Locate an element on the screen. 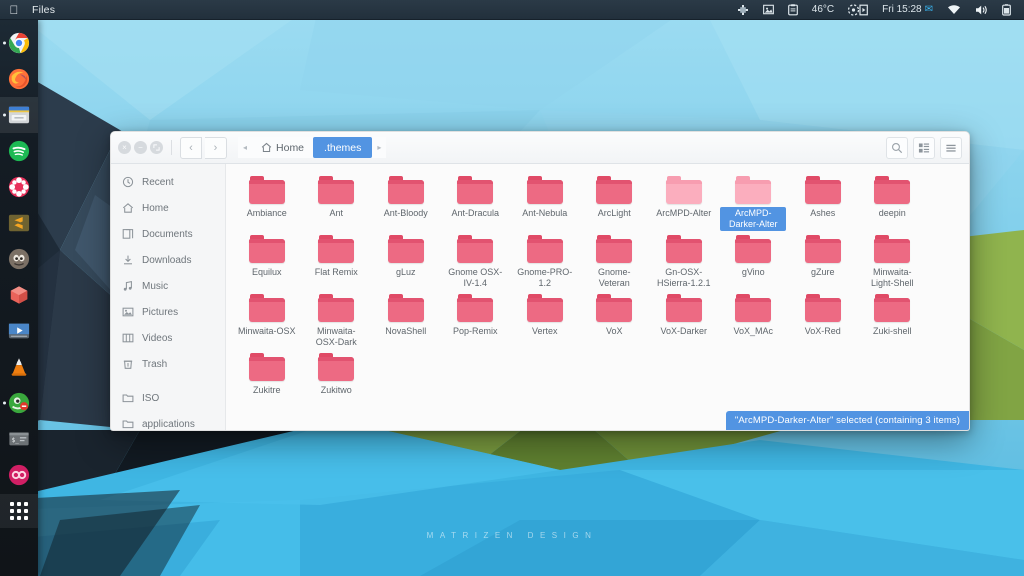  files-icon is located at coordinates (19, 115).